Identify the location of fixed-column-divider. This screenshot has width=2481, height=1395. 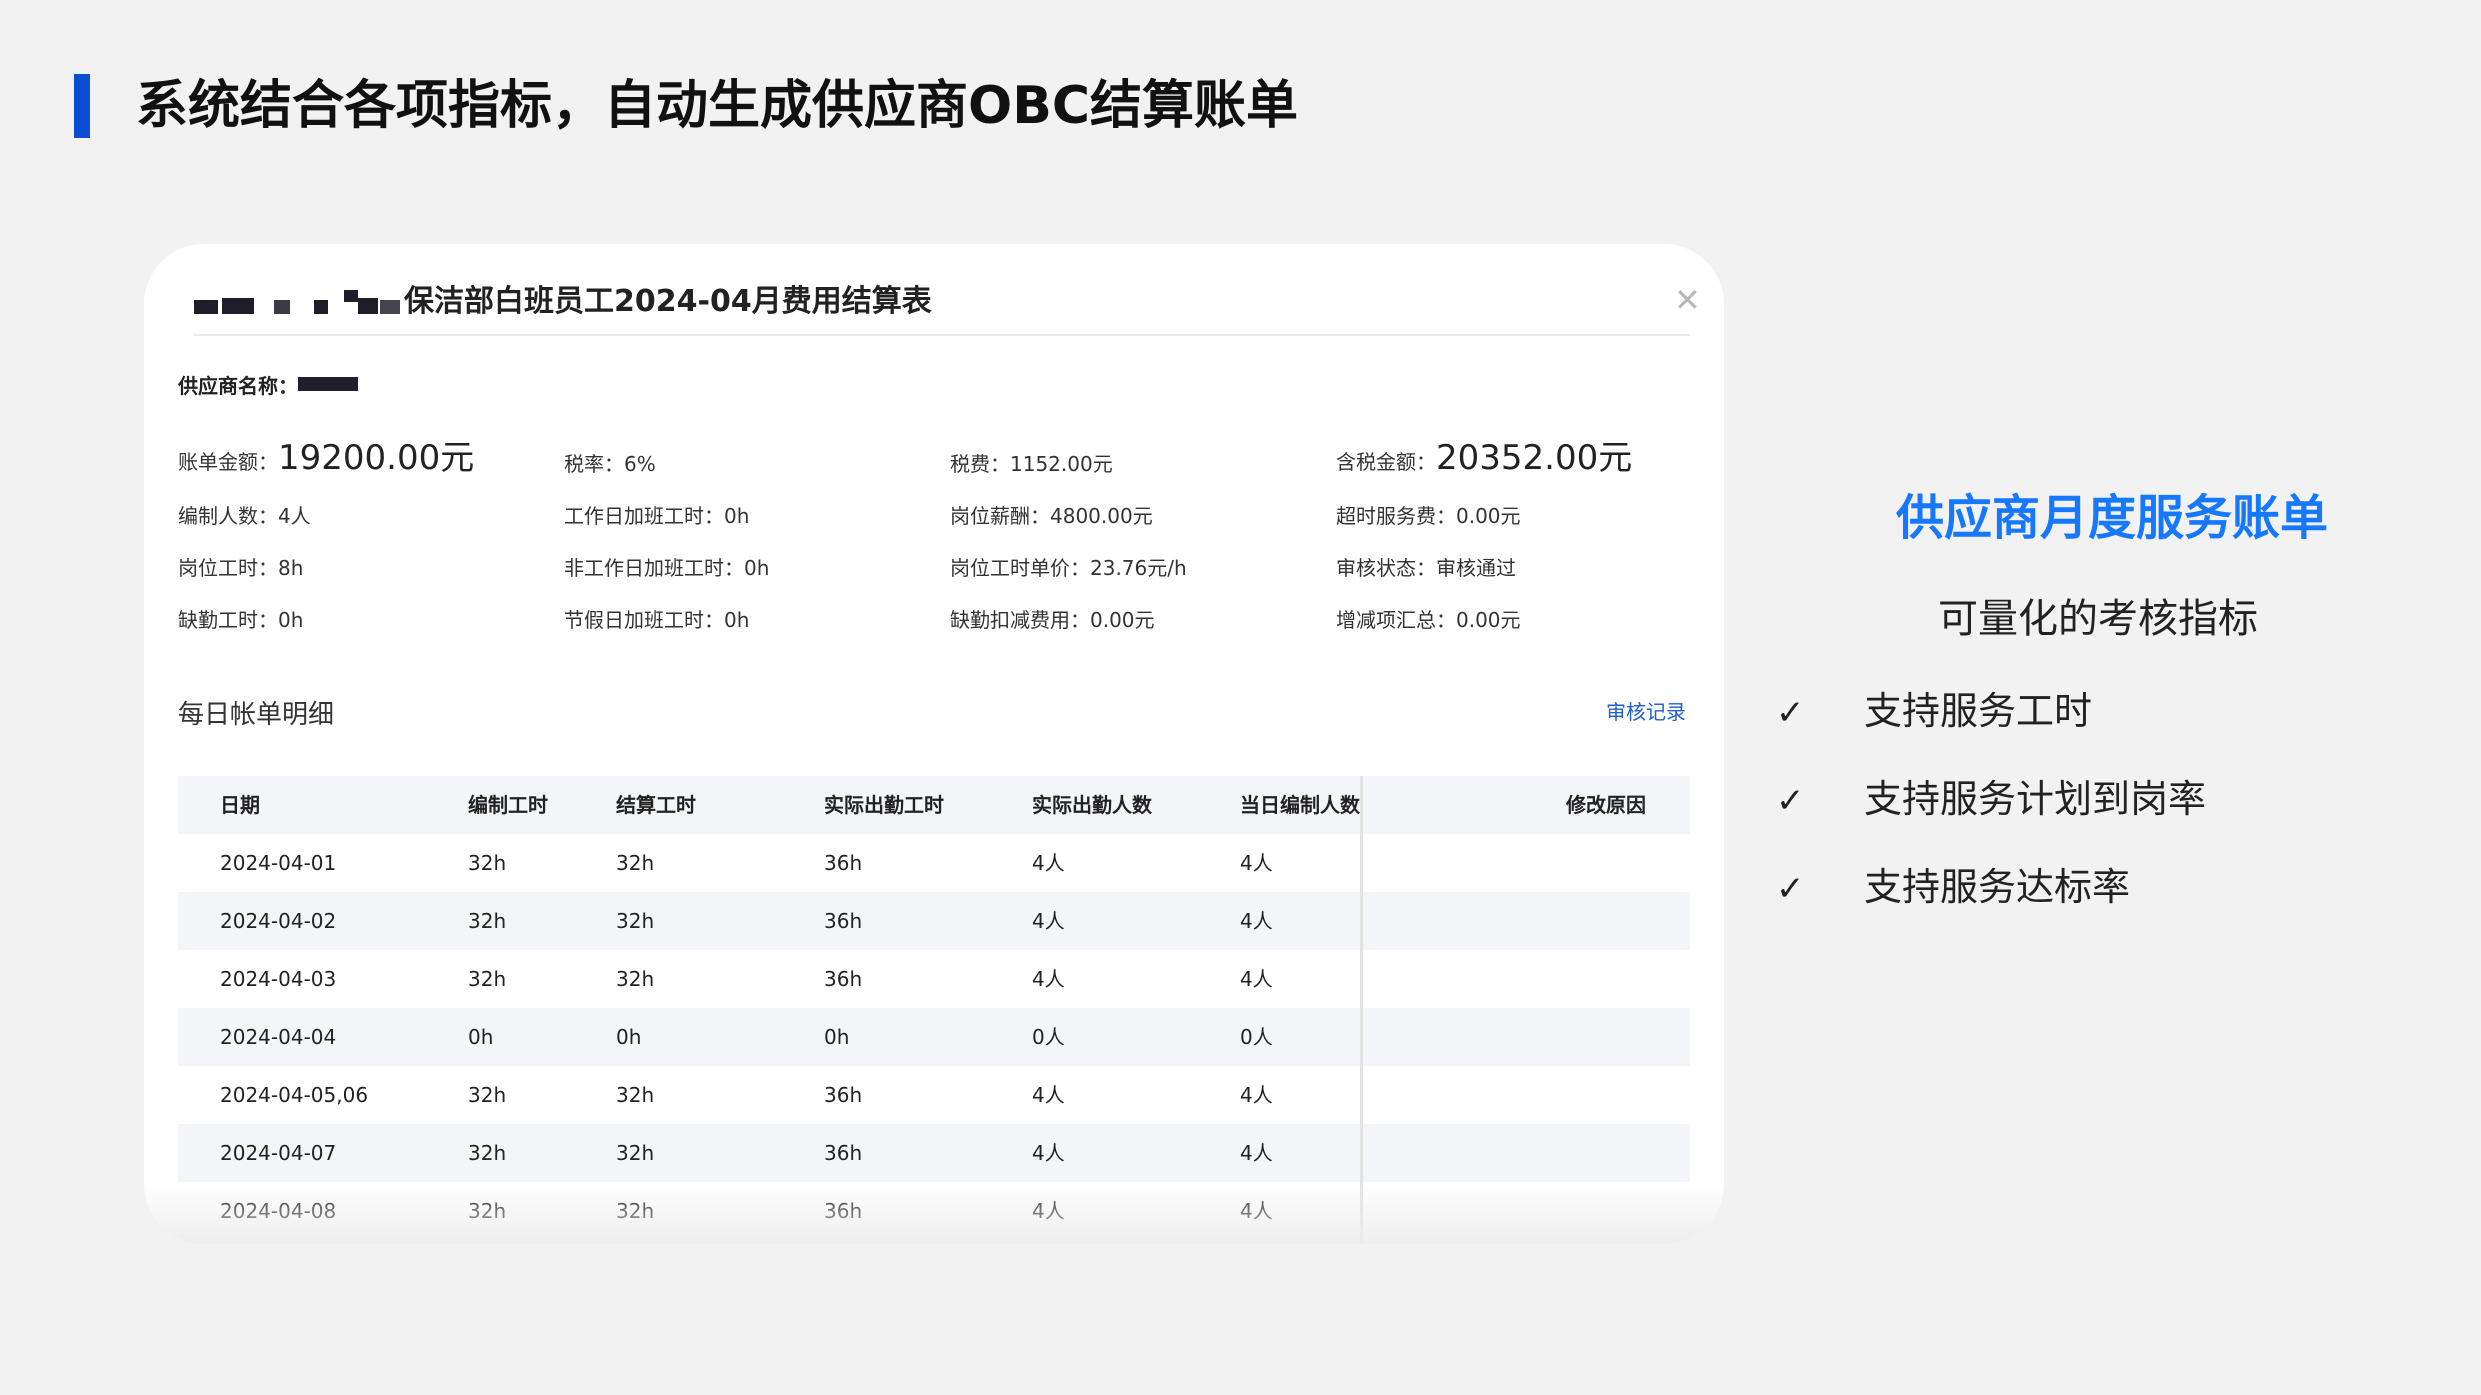
(1361, 1010).